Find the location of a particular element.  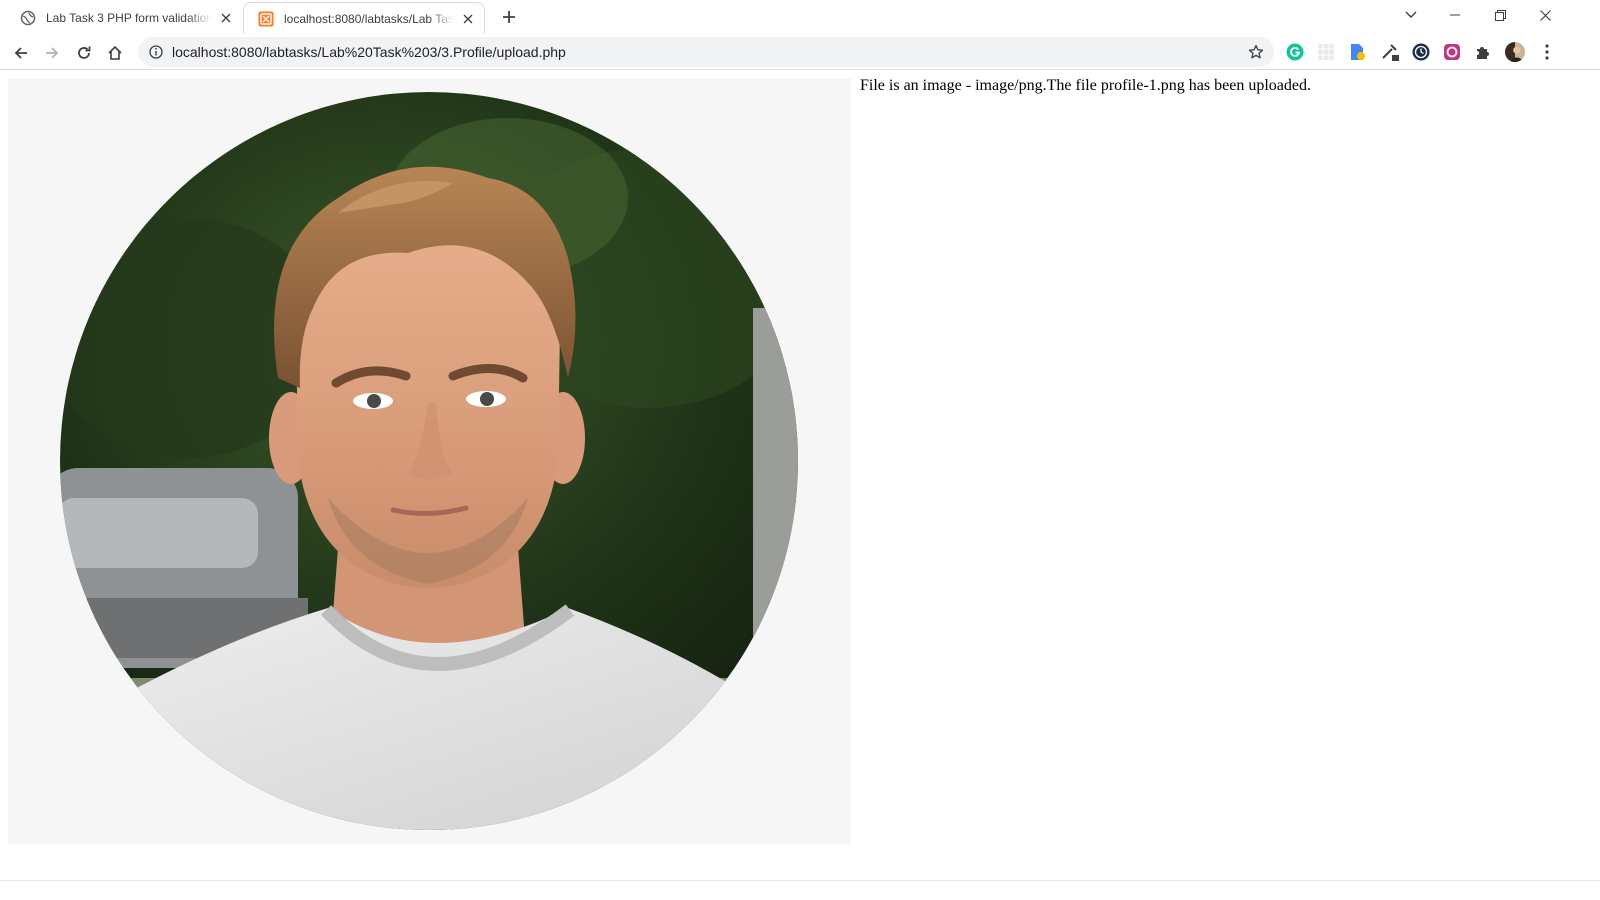

home-icon is located at coordinates (115, 52).